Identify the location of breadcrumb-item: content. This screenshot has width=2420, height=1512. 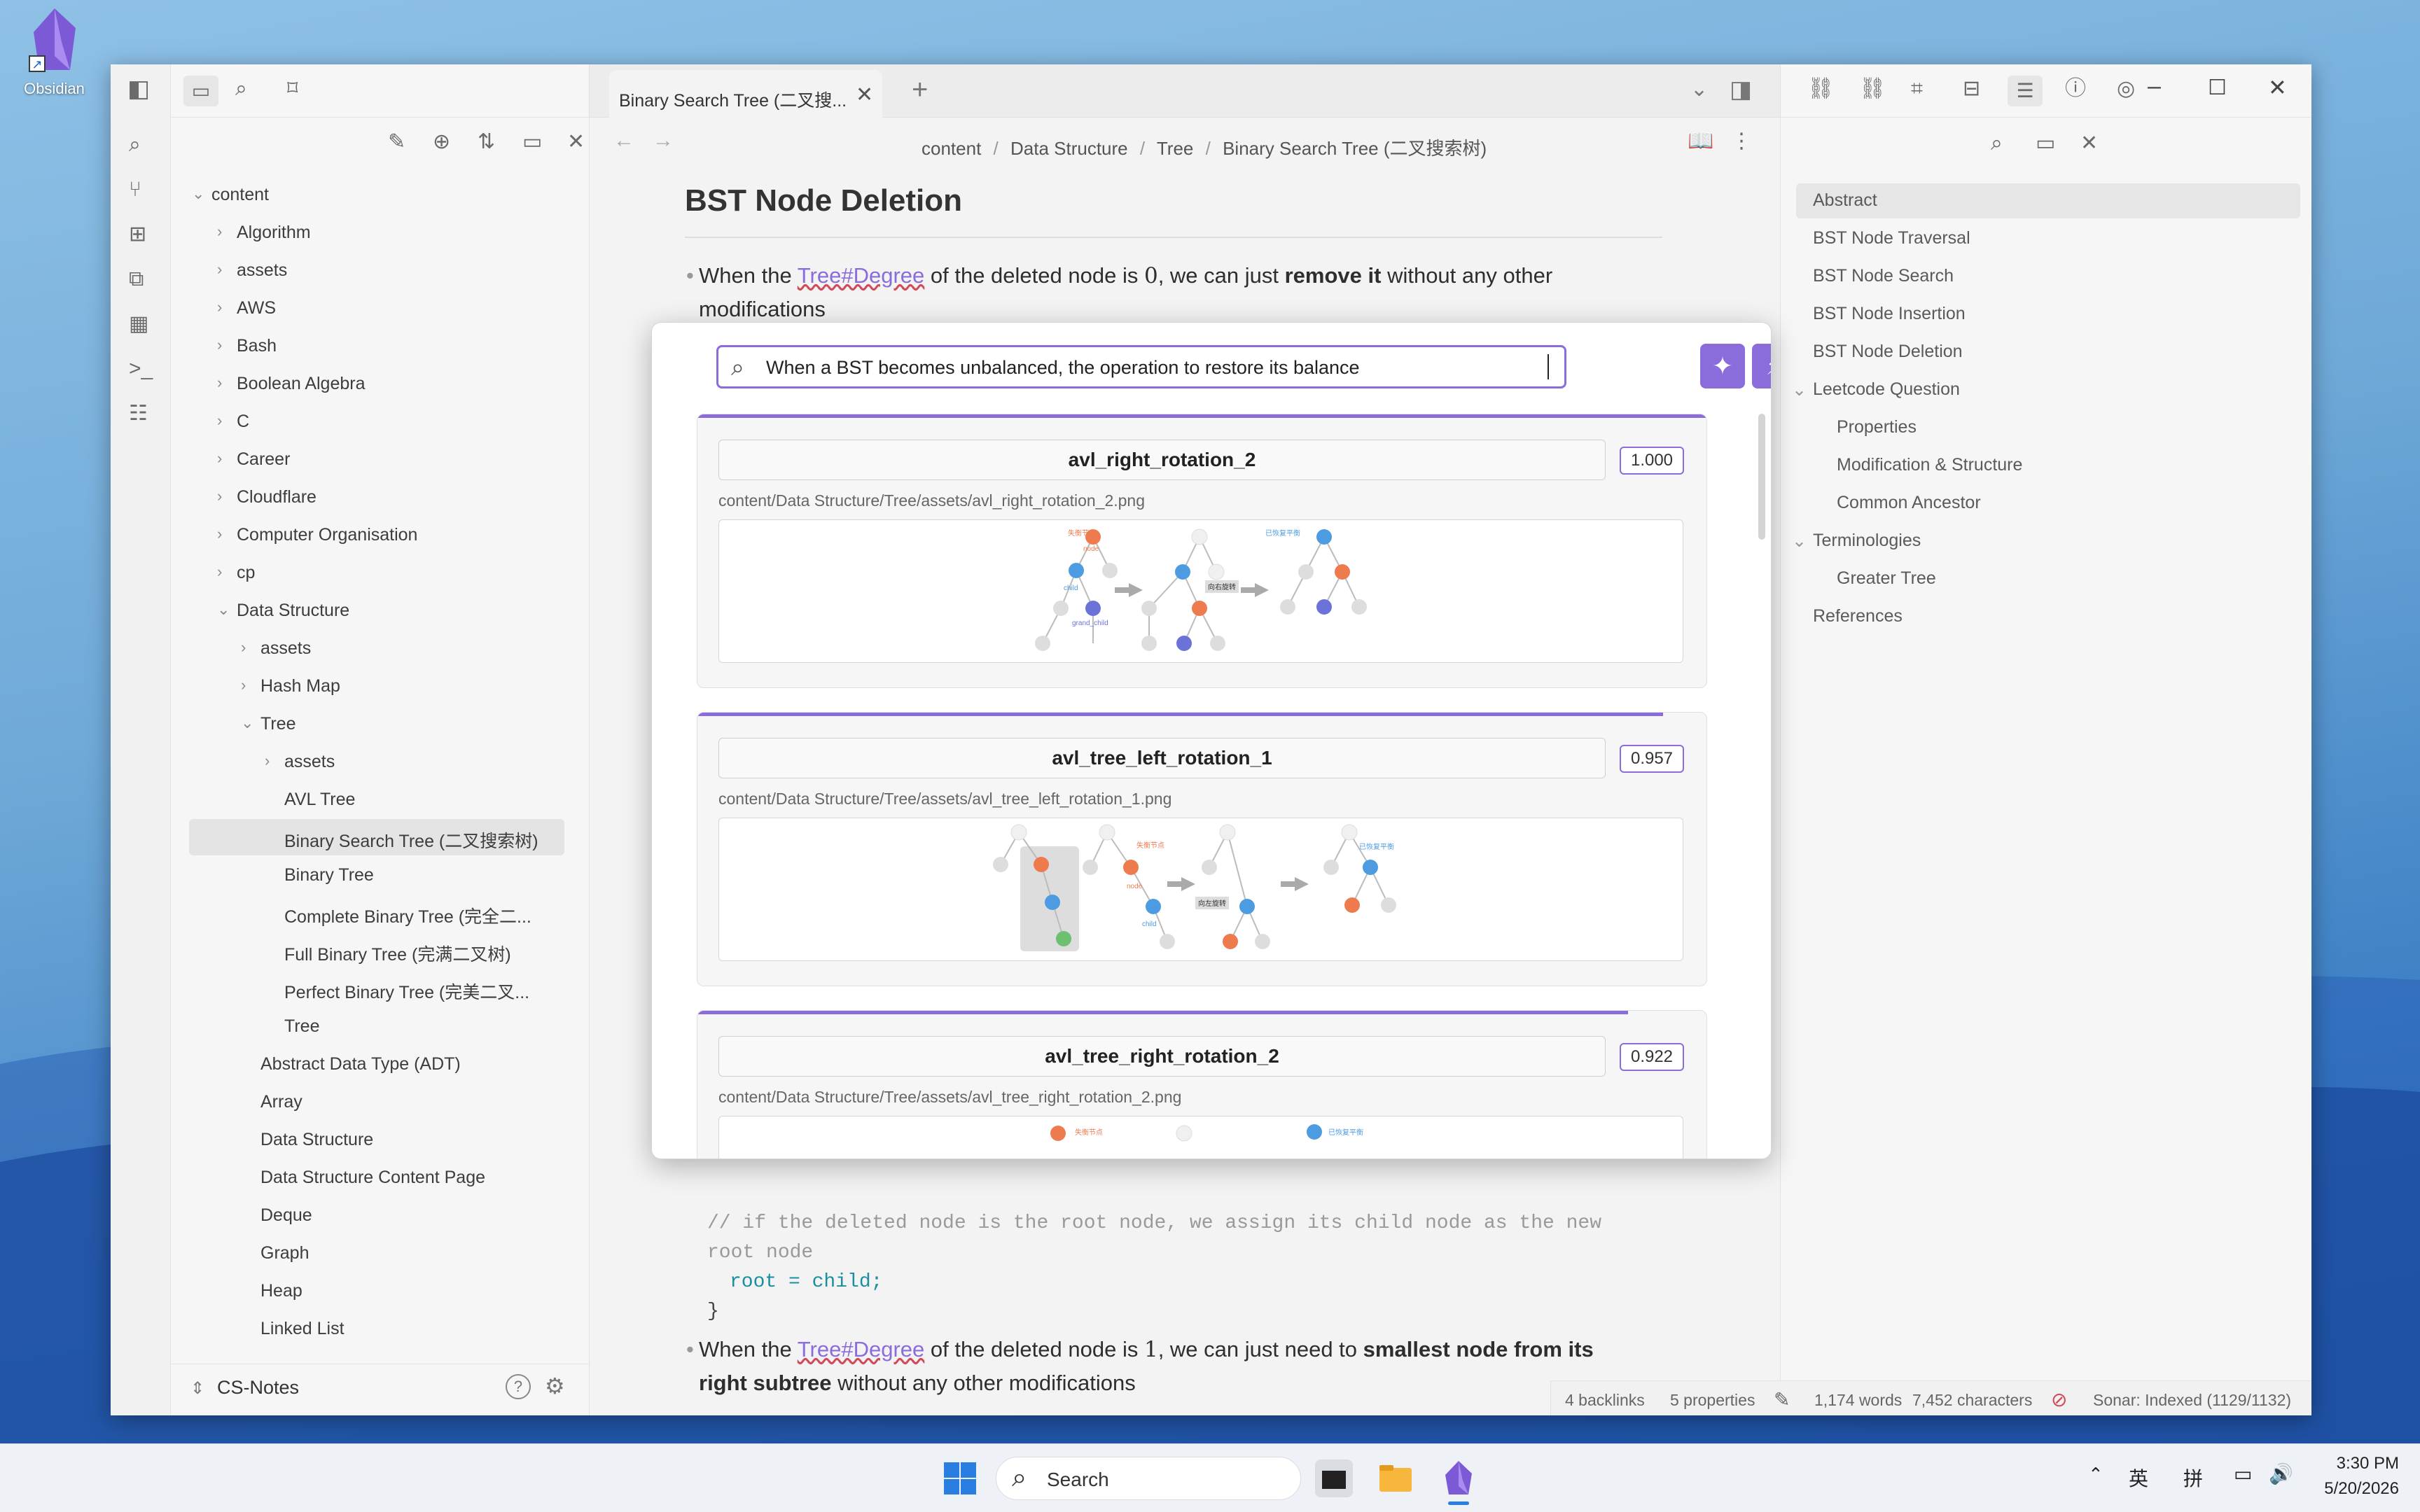
(951, 148).